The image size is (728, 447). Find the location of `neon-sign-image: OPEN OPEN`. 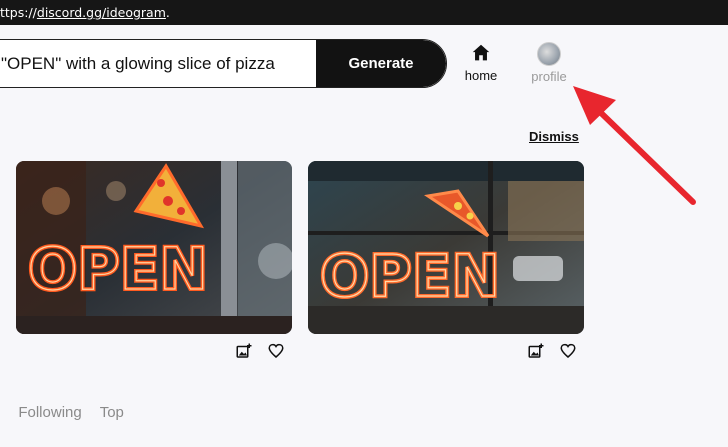

neon-sign-image: OPEN OPEN is located at coordinates (154, 247).